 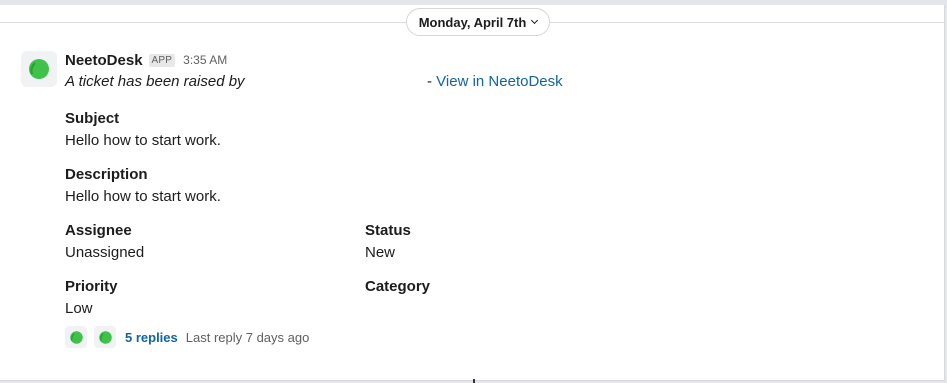 I want to click on assignee-value: Unassigned, so click(x=105, y=252).